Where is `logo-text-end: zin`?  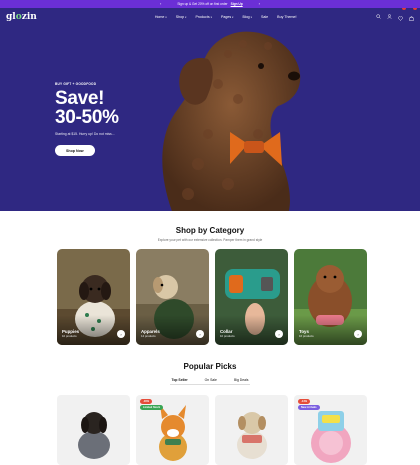
logo-text-end: zin is located at coordinates (29, 17).